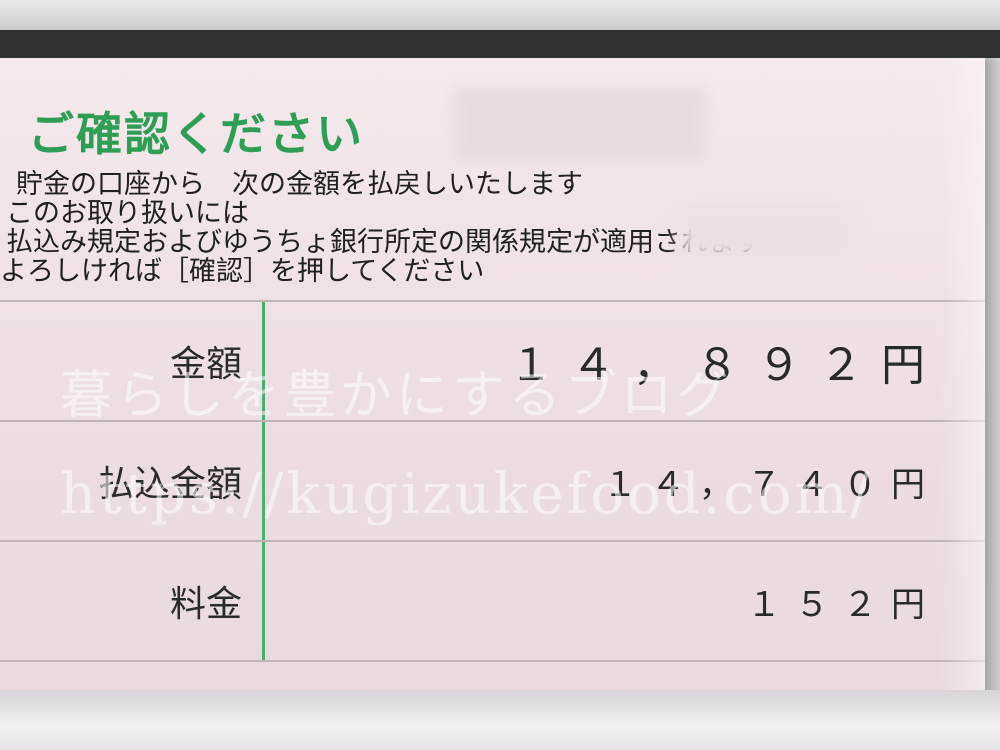 The height and width of the screenshot is (750, 1000). I want to click on payment-amount-number: １４，７４０, so click(747, 484).